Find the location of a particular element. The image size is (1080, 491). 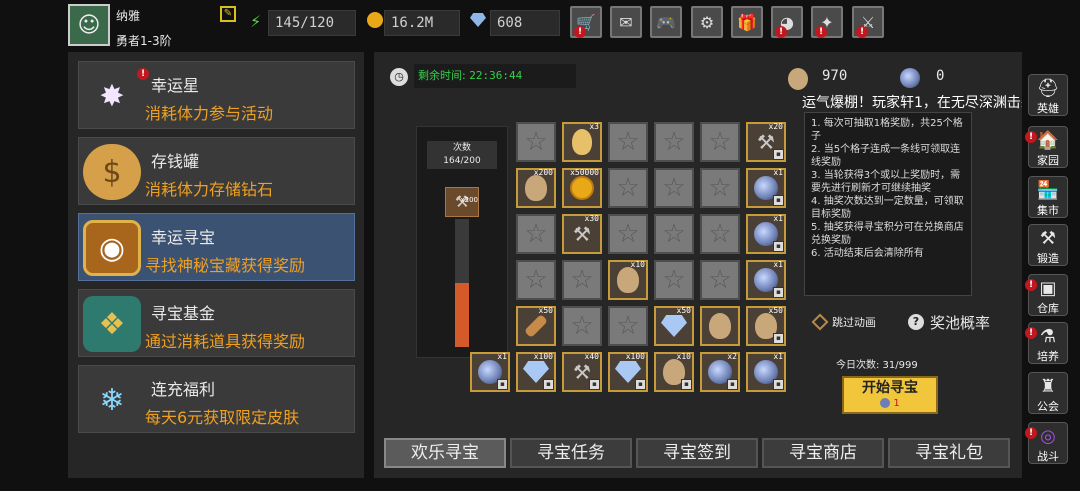

guild-icon: ♜ is located at coordinates (1048, 386).